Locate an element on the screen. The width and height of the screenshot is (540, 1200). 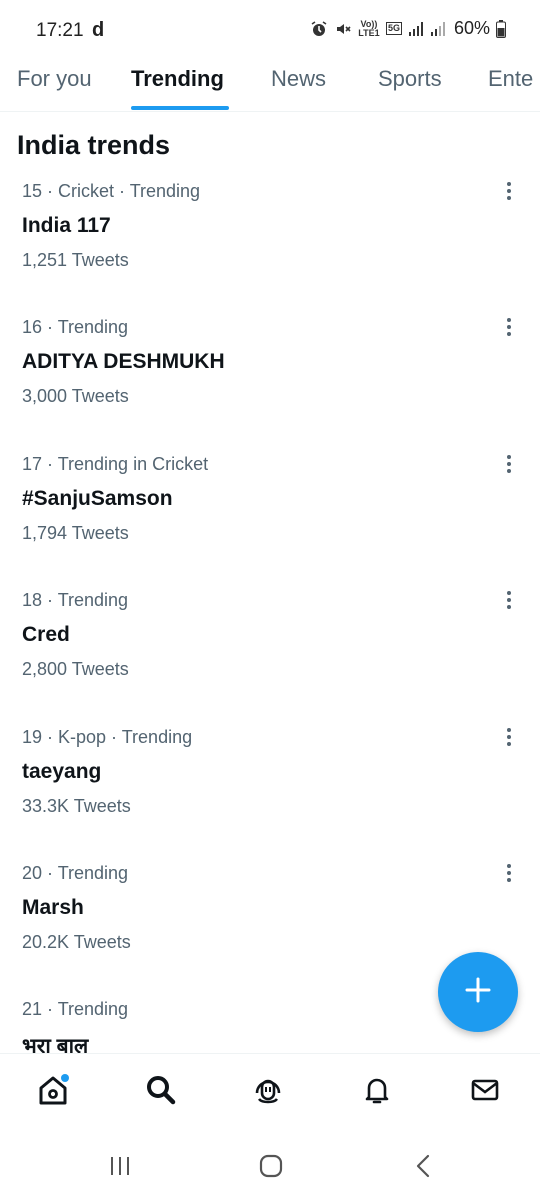
trend-count: 1,794 Tweets is located at coordinates (75, 533).